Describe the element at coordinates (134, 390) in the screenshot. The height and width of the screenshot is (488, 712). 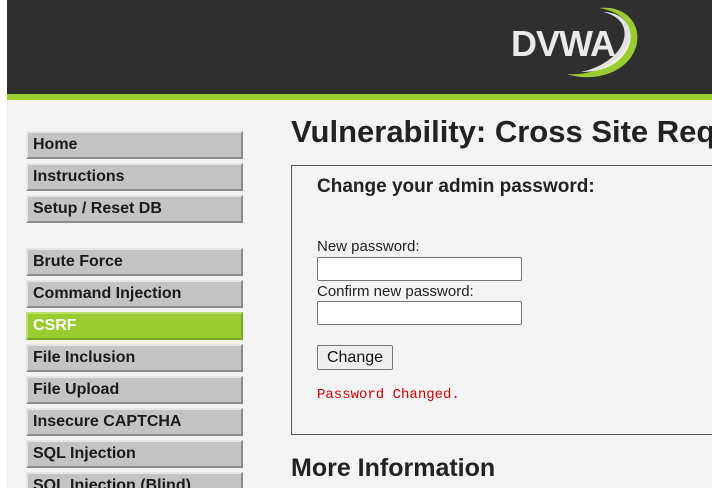
I see `sidebar-item-file-upload: File Upload` at that location.